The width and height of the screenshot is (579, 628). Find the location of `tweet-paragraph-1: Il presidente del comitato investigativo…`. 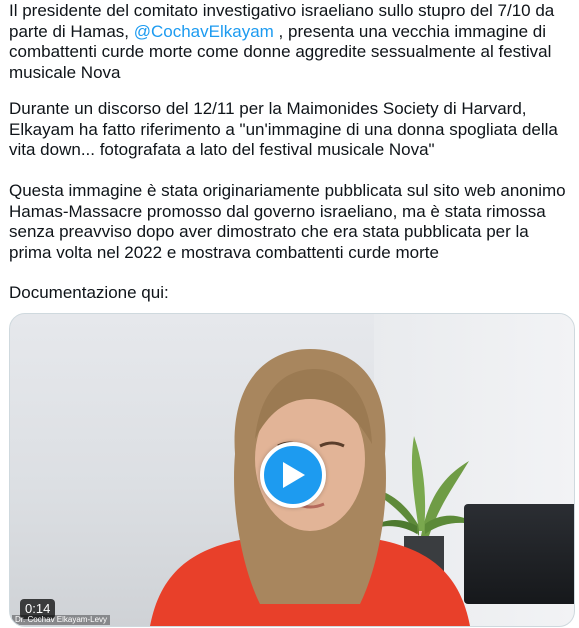

tweet-paragraph-1: Il presidente del comitato investigativo… is located at coordinates (292, 42).